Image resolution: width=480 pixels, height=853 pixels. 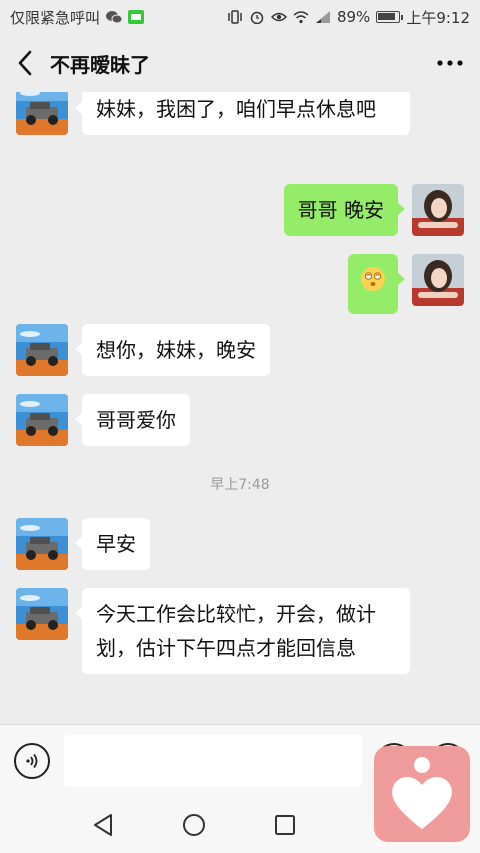 I want to click on voice-button, so click(x=32, y=761).